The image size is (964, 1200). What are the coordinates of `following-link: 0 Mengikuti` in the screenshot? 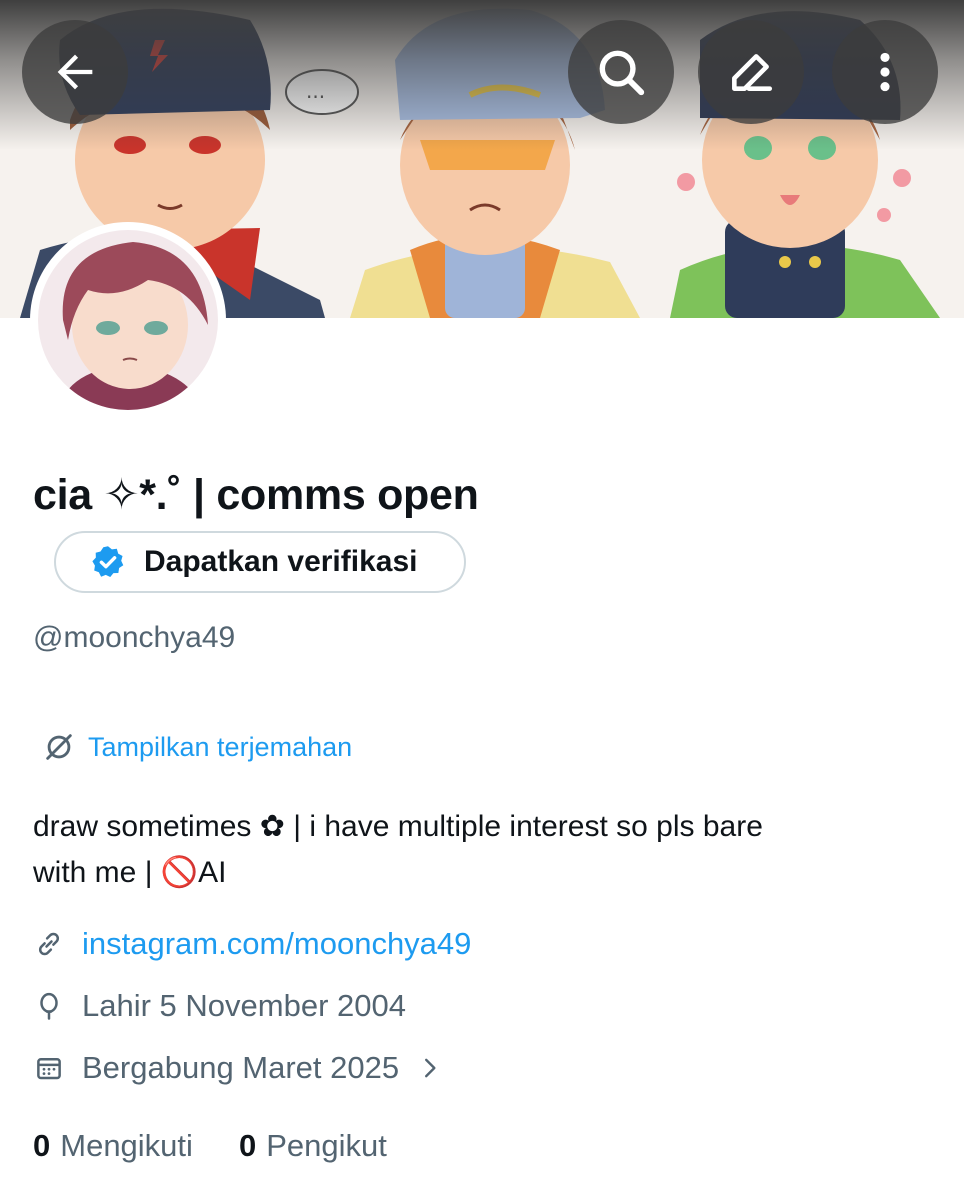 It's located at (113, 1146).